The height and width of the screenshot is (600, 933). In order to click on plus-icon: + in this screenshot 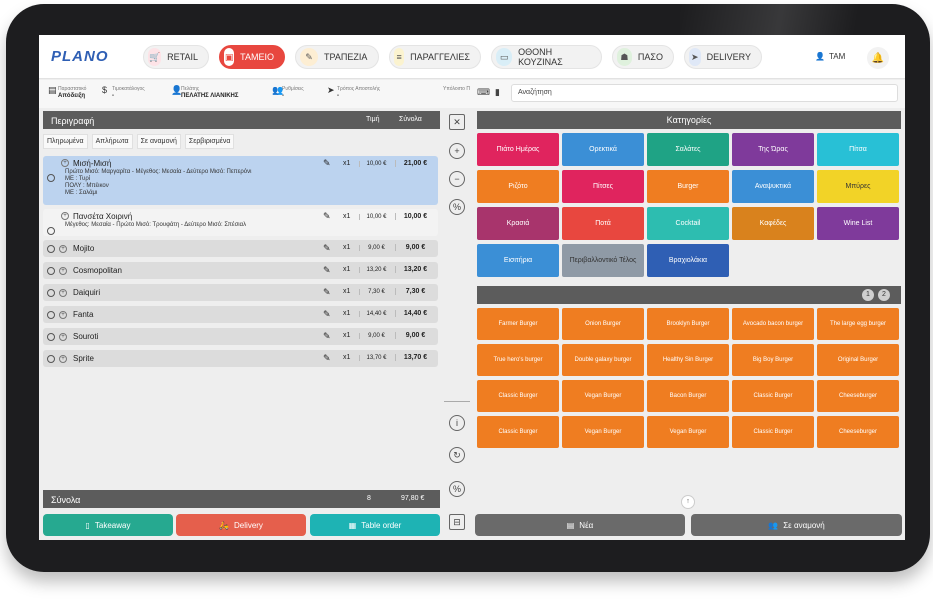, I will do `click(457, 151)`.